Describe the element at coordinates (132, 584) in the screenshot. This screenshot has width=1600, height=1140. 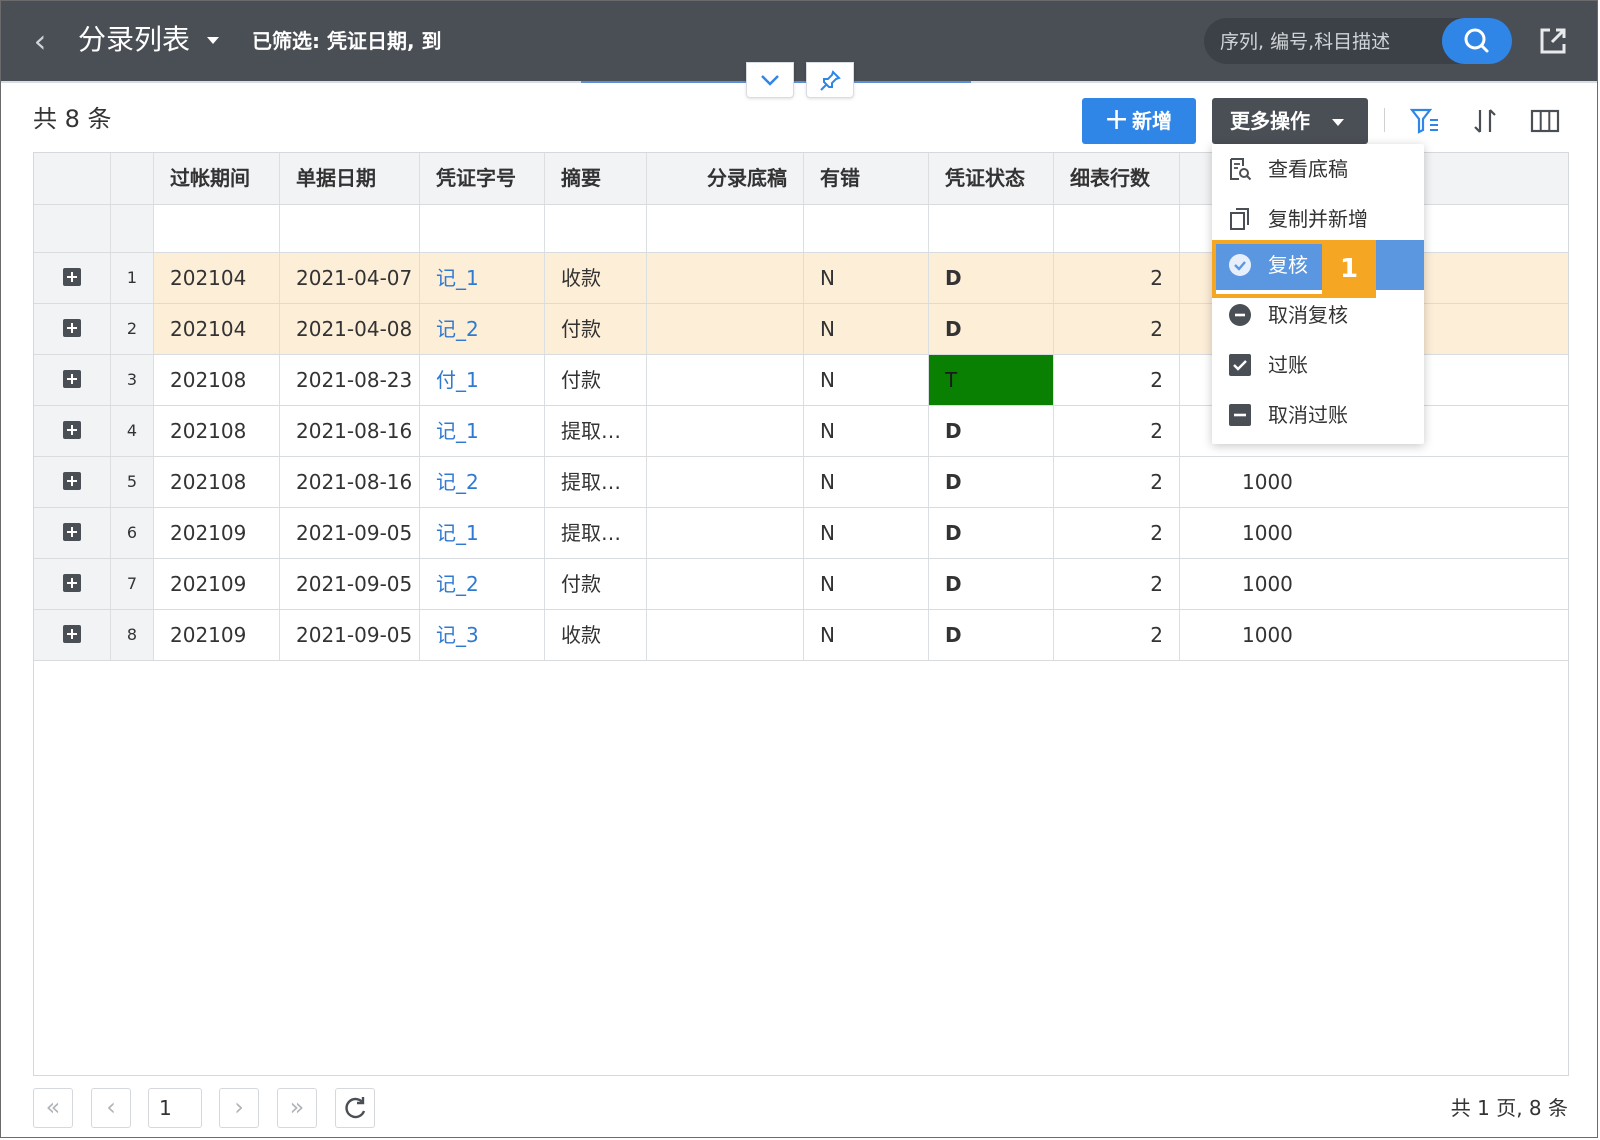
I see `row-number: 7` at that location.